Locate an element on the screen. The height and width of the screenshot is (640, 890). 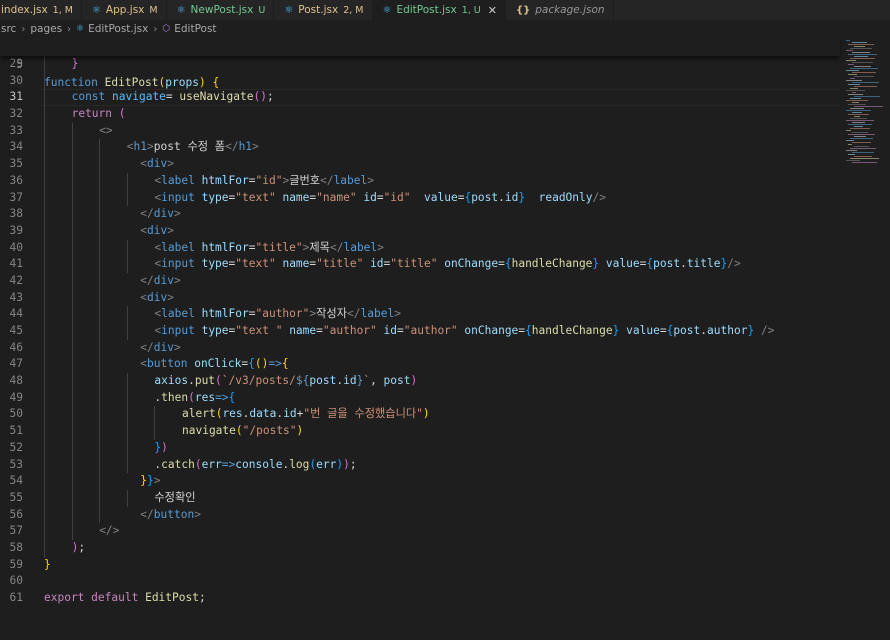
code-line: 39 <div> is located at coordinates (420, 231).